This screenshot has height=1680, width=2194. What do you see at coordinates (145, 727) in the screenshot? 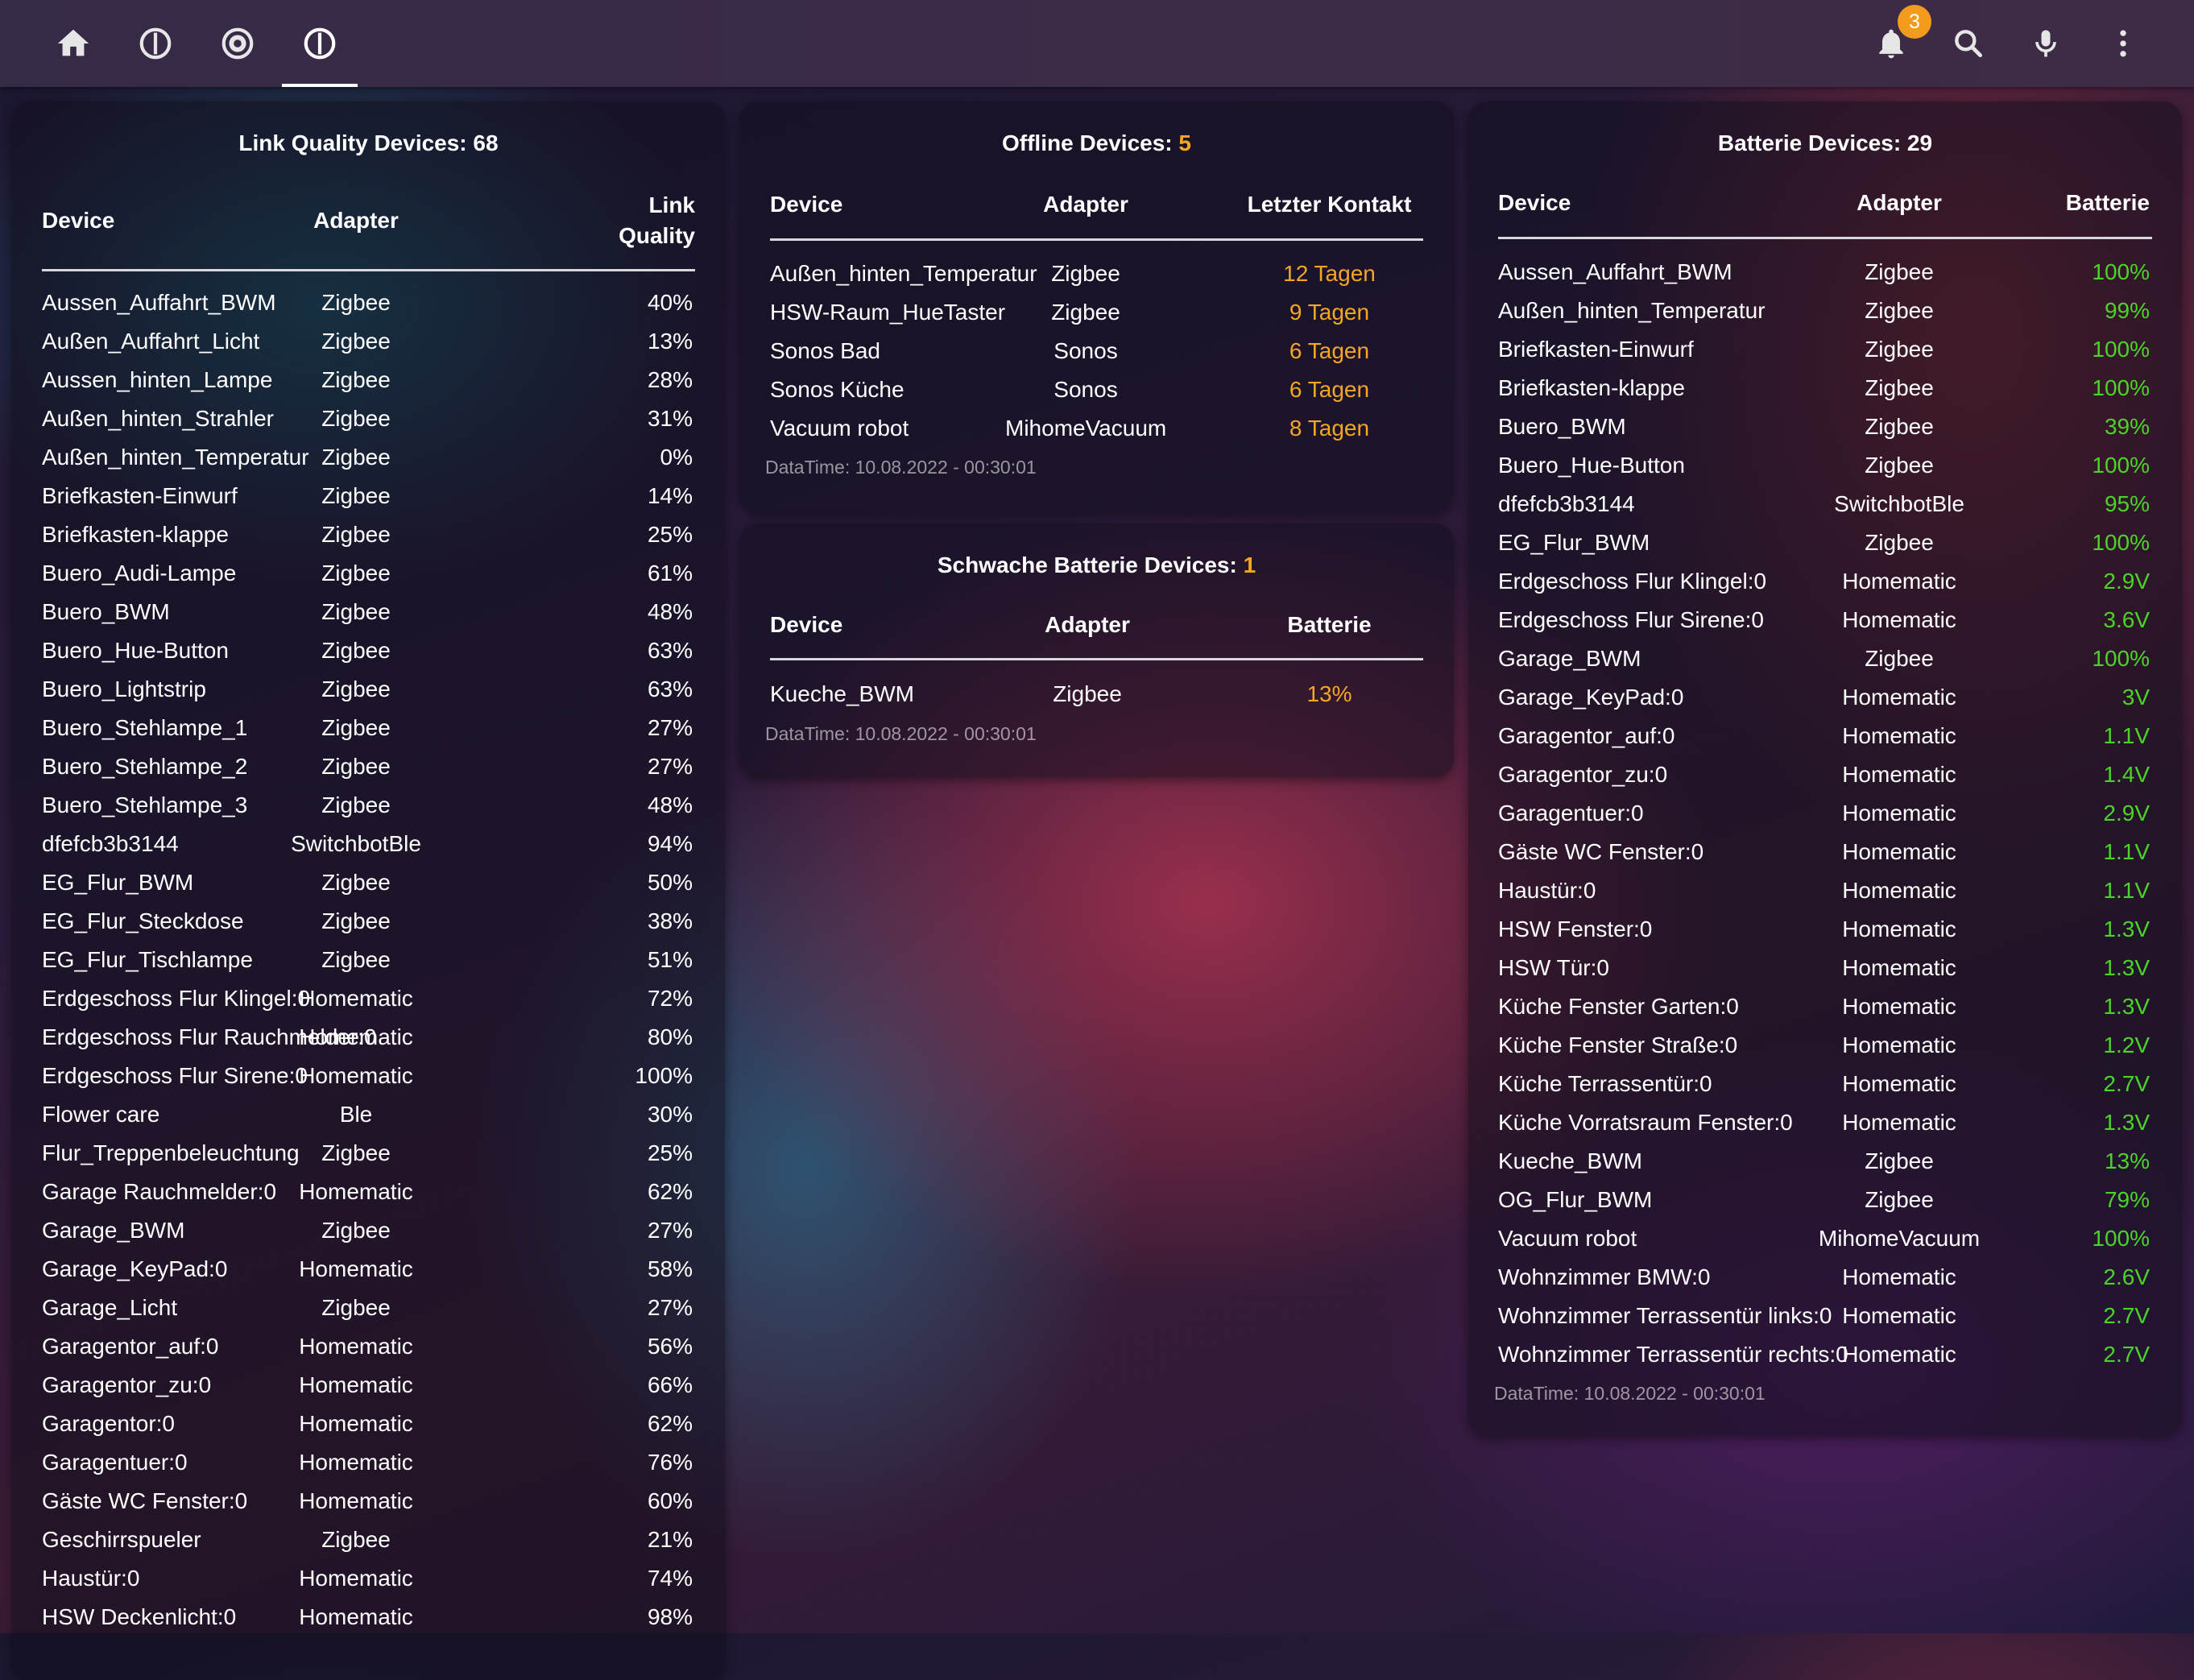
I see `device-name: Buero_Stehlampe_1` at bounding box center [145, 727].